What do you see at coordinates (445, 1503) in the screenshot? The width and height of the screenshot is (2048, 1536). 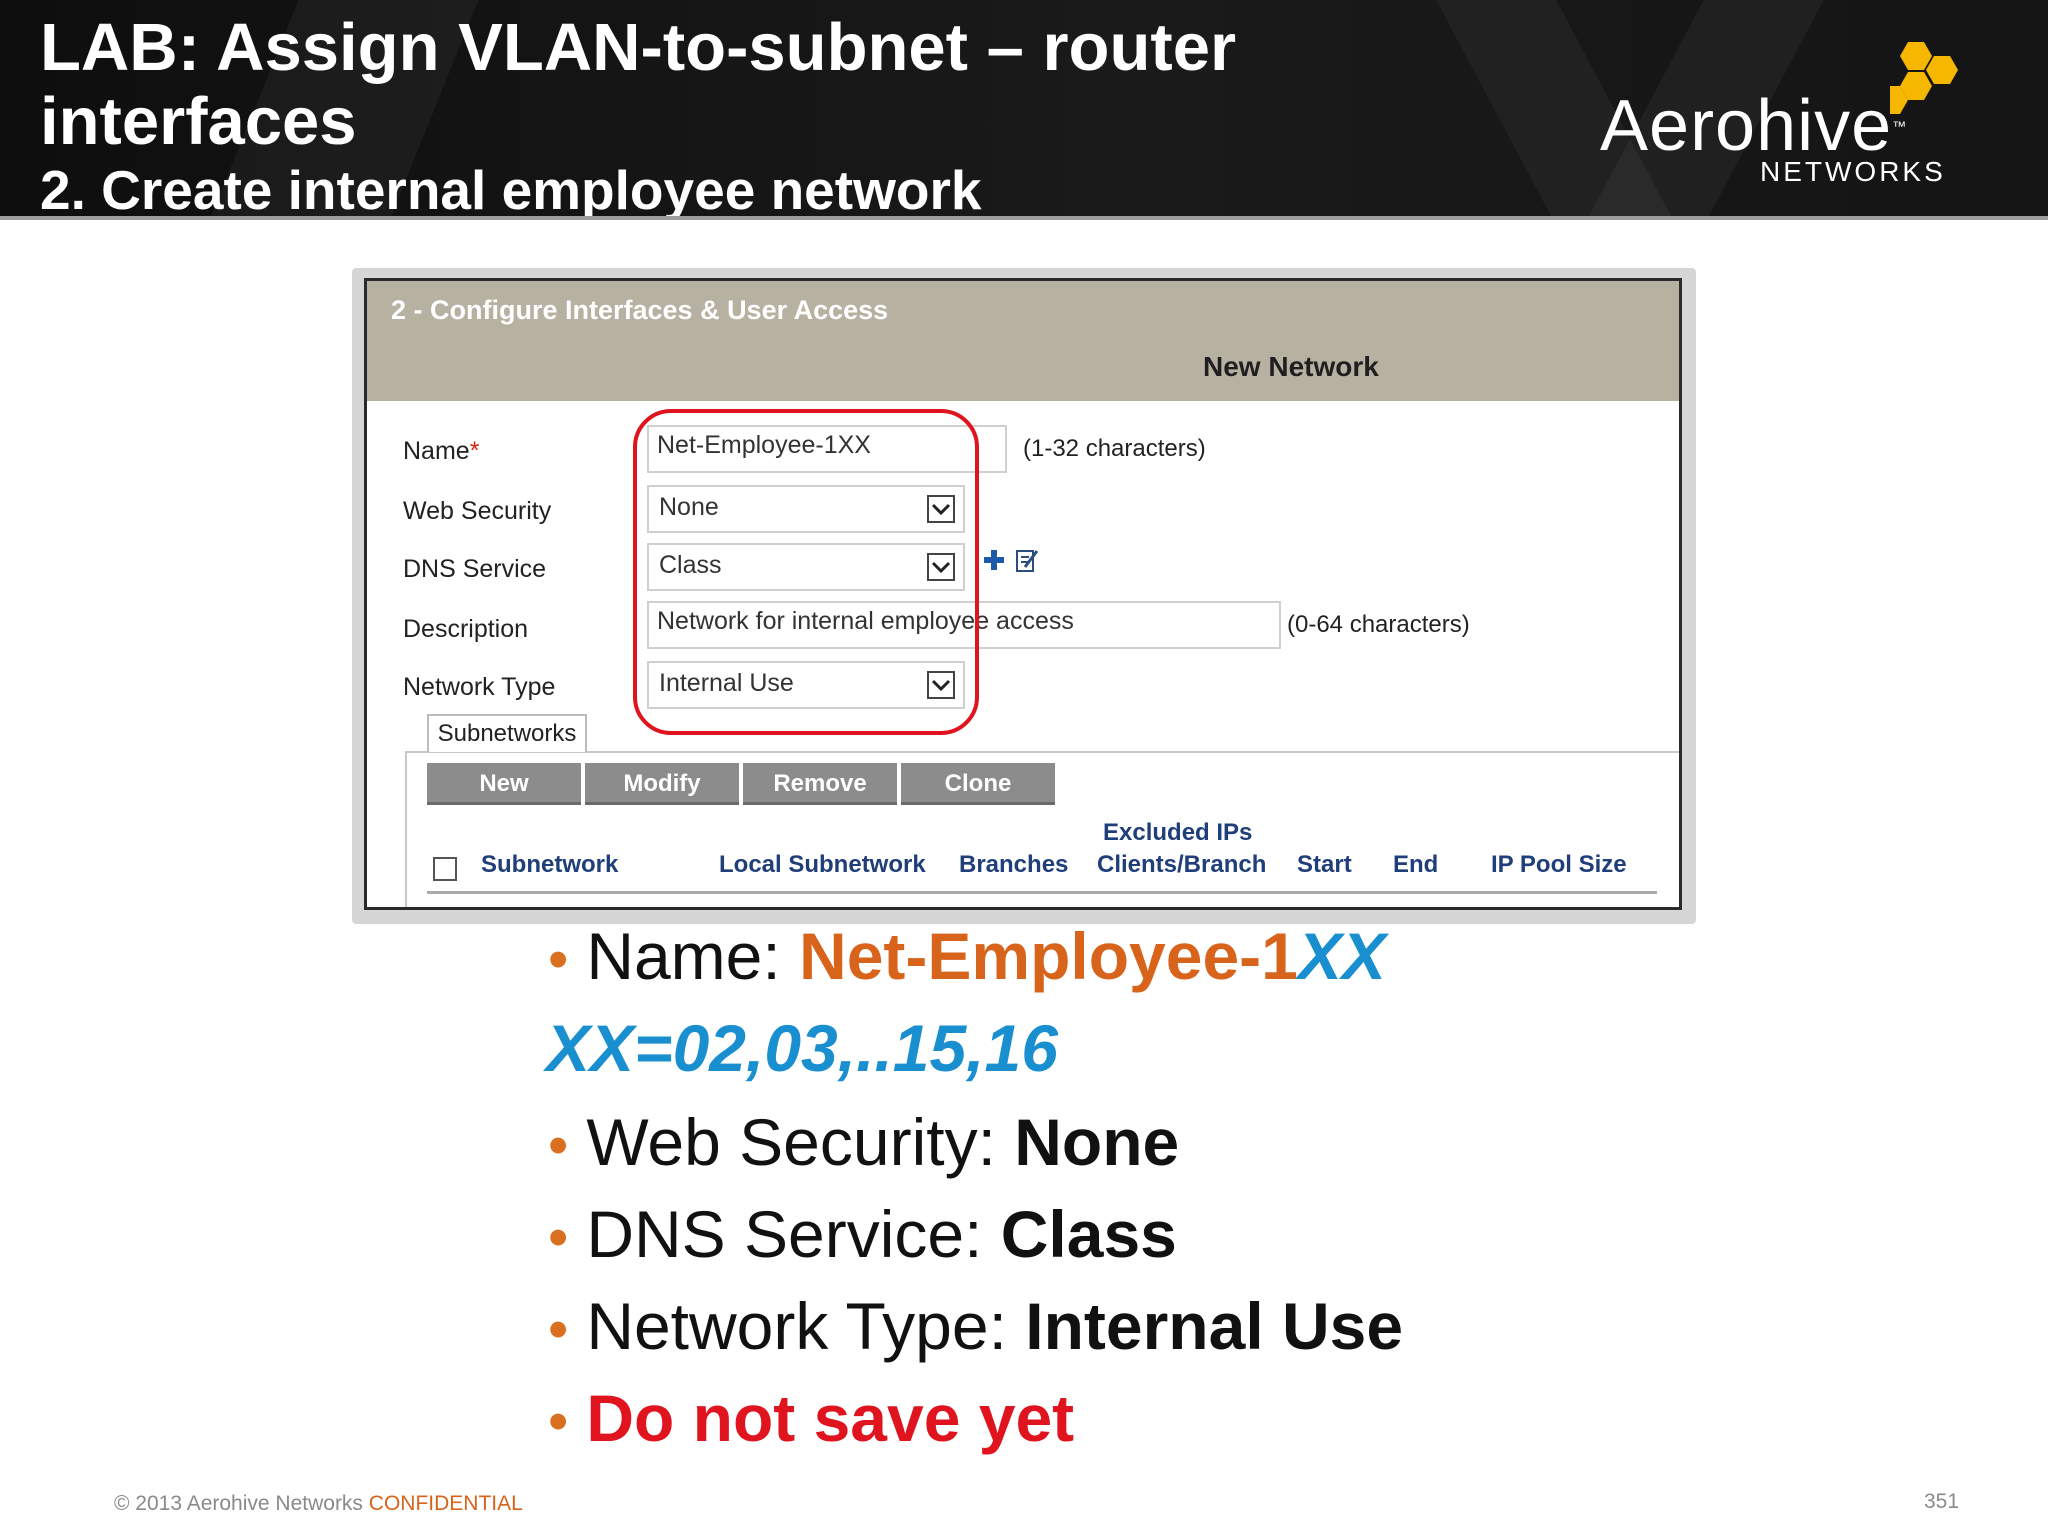 I see `footer-confidential: CONFIDENTIAL` at bounding box center [445, 1503].